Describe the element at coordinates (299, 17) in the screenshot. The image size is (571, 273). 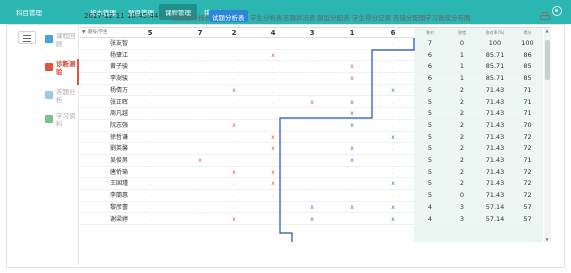
I see `tab-answer-status: 答题状况表` at that location.